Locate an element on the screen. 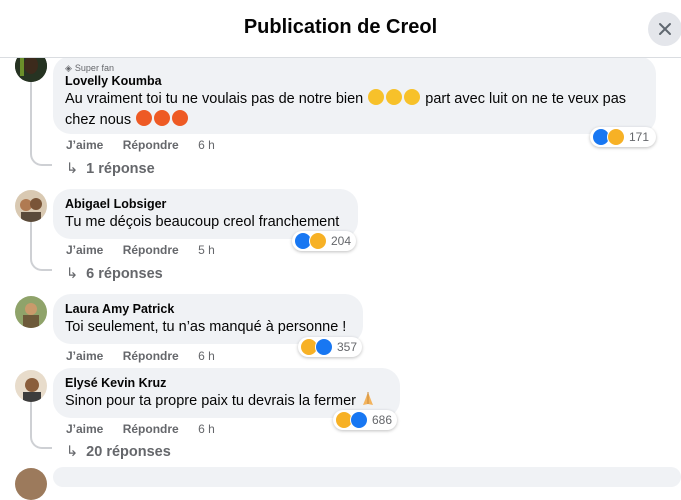 The image size is (681, 500). reaction-summary: 171 is located at coordinates (623, 137).